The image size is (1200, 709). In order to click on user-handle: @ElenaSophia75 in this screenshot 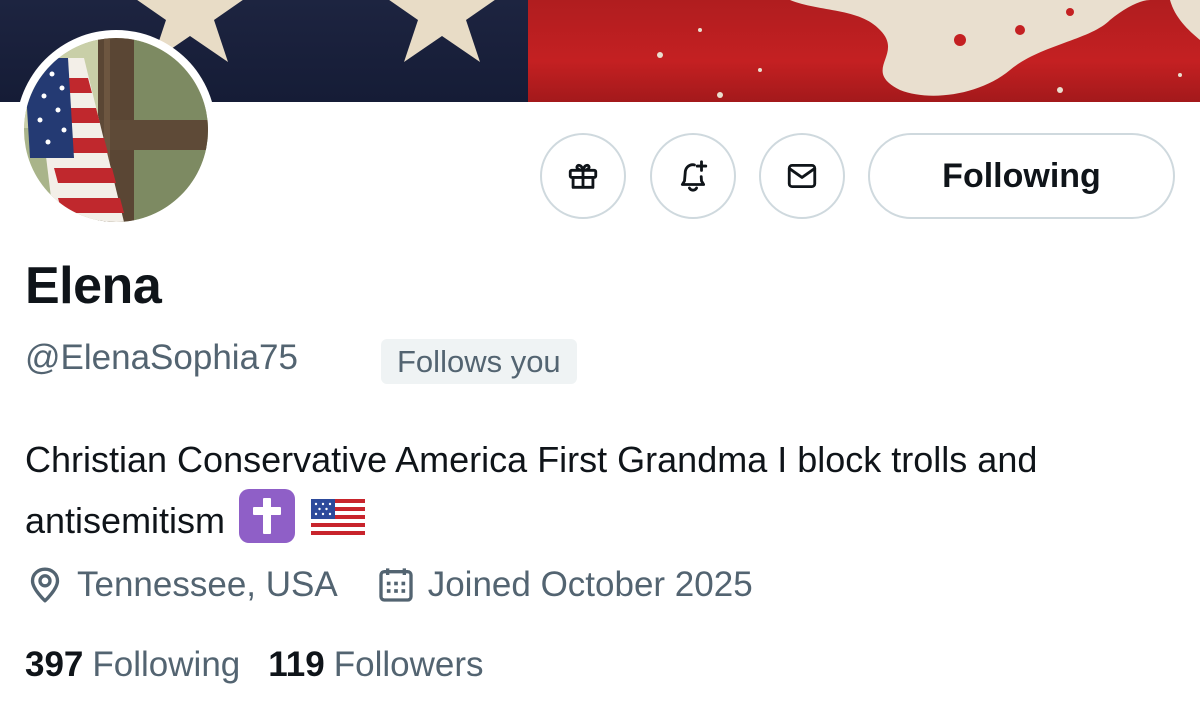, I will do `click(161, 357)`.